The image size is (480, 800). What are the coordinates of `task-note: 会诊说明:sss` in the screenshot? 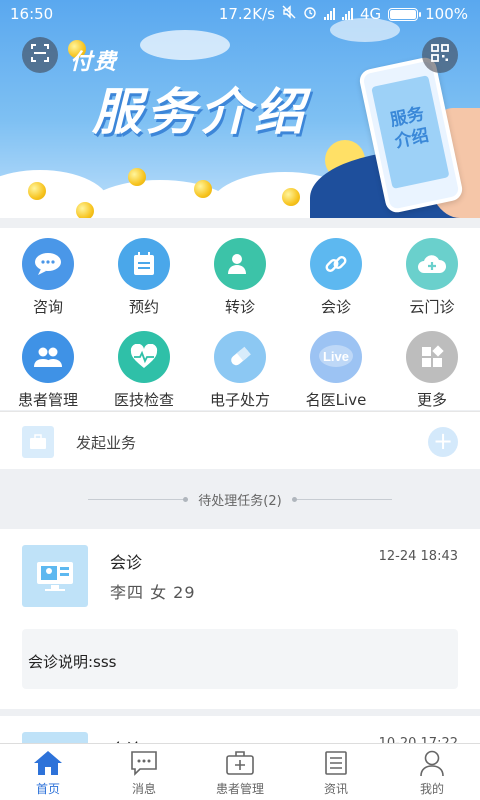 It's located at (240, 659).